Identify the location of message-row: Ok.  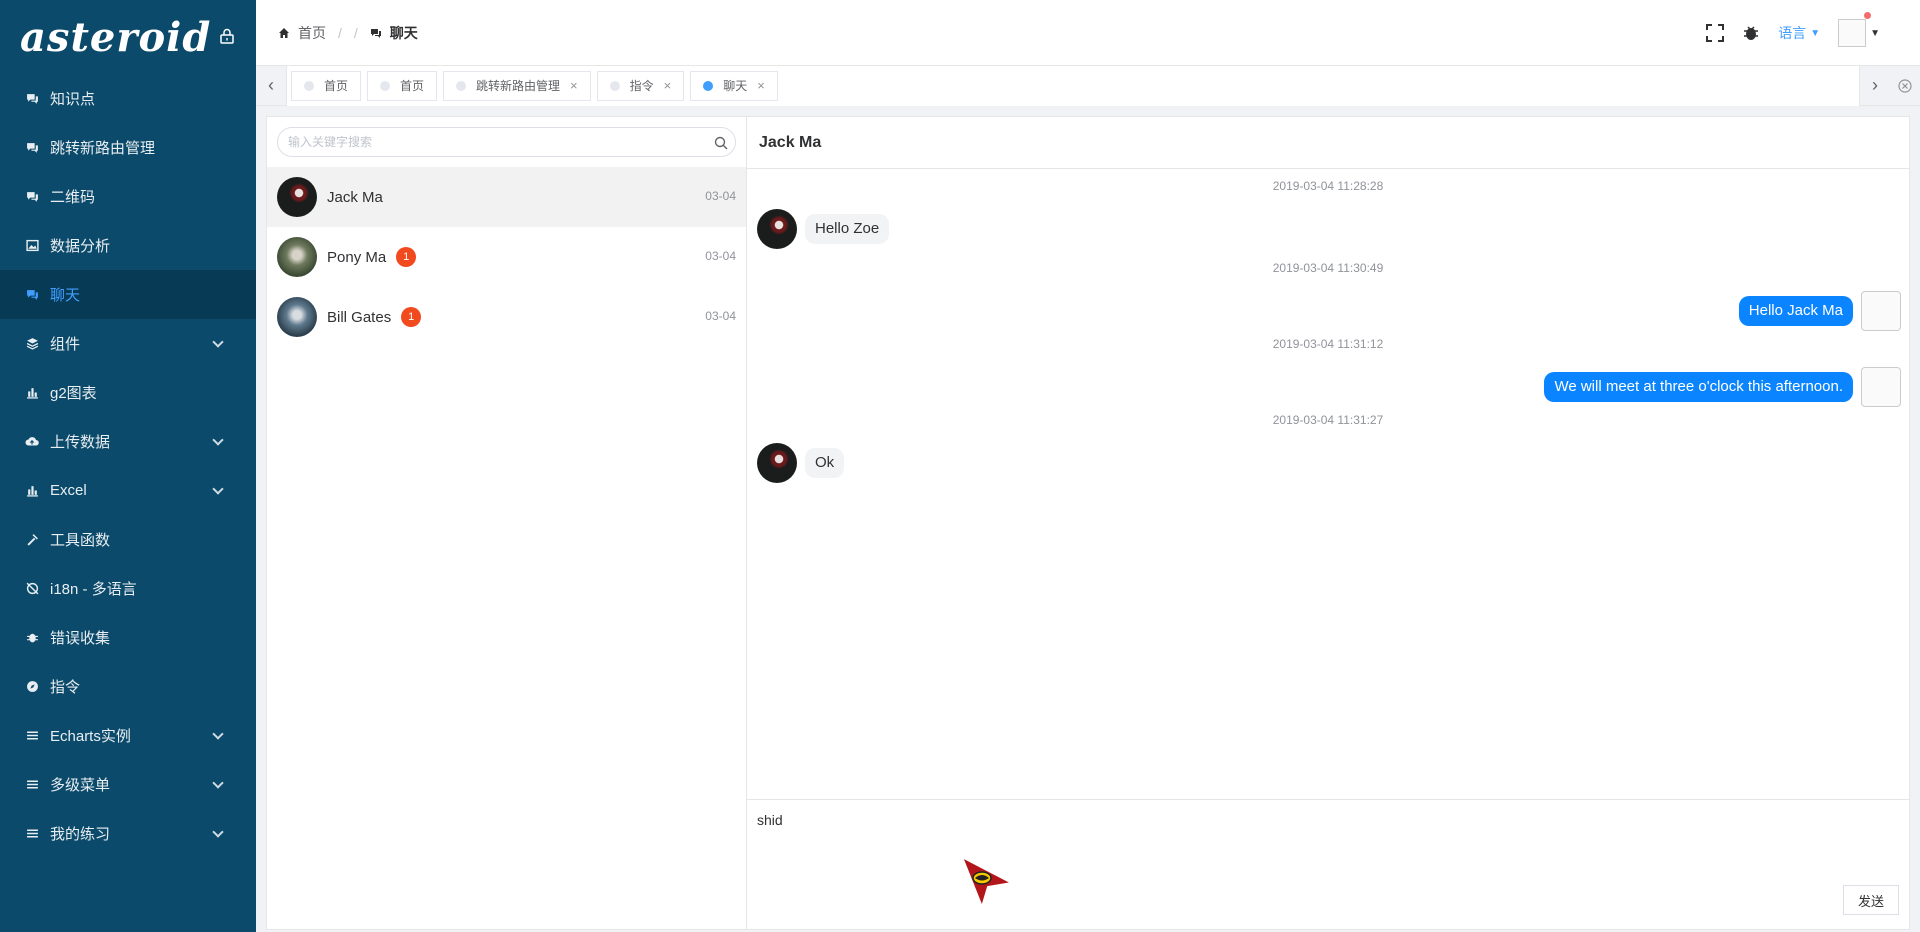
(801, 463).